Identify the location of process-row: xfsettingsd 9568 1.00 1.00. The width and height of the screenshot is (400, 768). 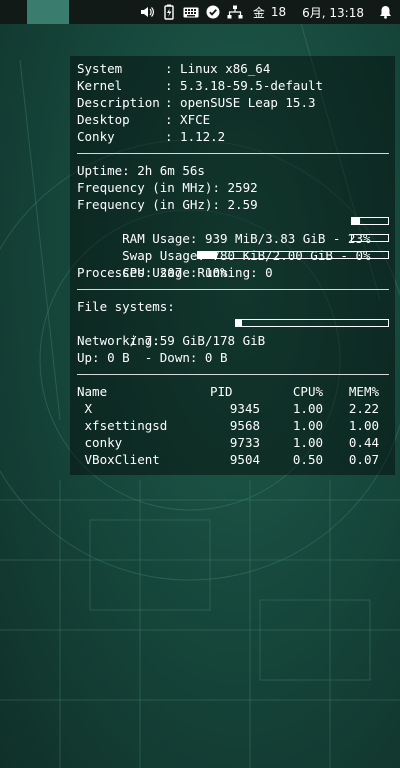
(236, 425).